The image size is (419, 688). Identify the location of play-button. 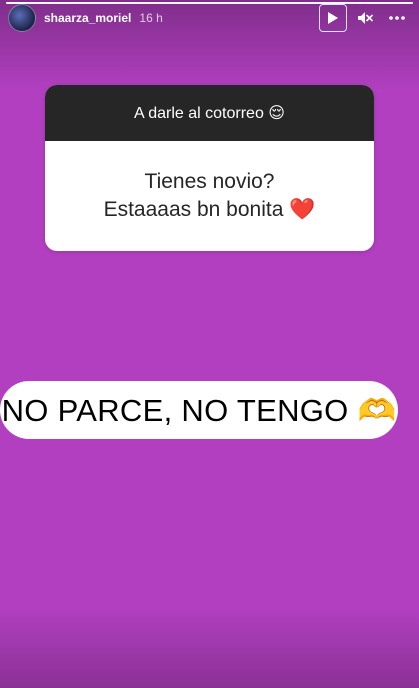
(333, 18).